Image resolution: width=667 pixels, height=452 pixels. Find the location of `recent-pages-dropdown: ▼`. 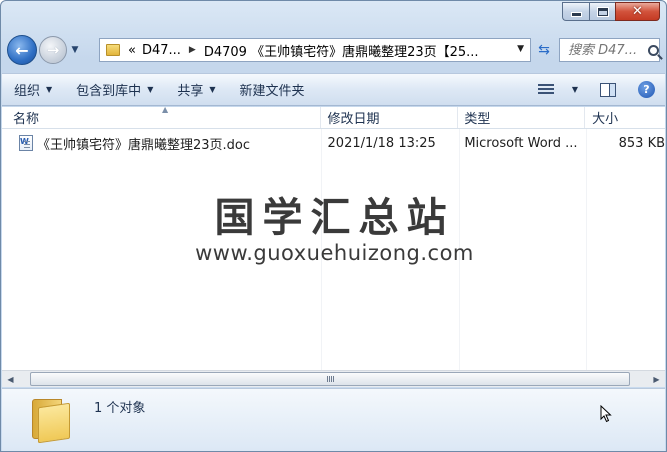

recent-pages-dropdown: ▼ is located at coordinates (75, 50).